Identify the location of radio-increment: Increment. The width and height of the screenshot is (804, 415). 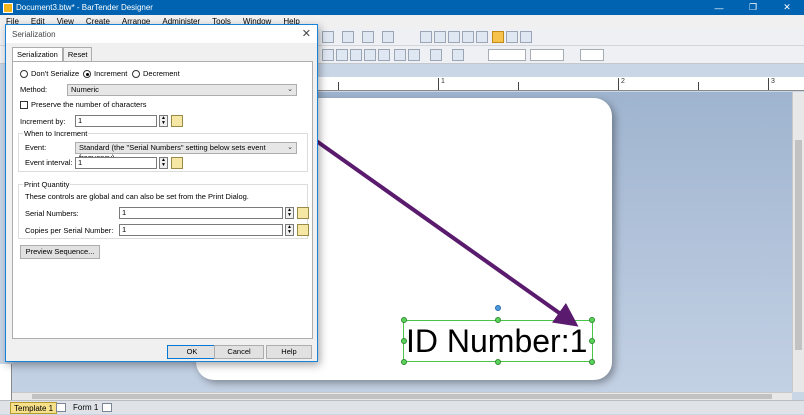
(105, 74).